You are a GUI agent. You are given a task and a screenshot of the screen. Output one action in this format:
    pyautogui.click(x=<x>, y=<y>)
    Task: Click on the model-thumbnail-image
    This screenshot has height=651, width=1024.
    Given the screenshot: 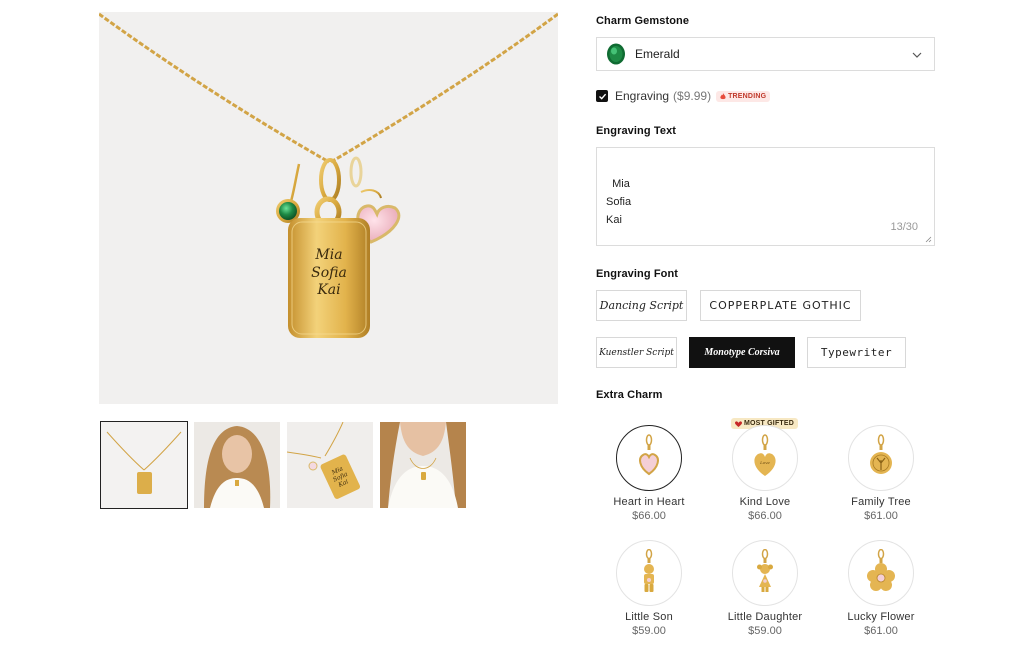 What is the action you would take?
    pyautogui.click(x=237, y=465)
    